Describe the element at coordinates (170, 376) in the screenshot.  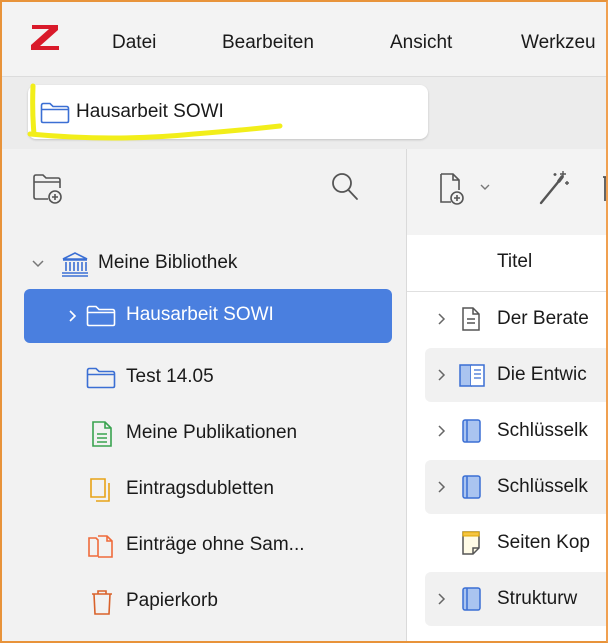
I see `sidebar-item-label: Test 14.05` at that location.